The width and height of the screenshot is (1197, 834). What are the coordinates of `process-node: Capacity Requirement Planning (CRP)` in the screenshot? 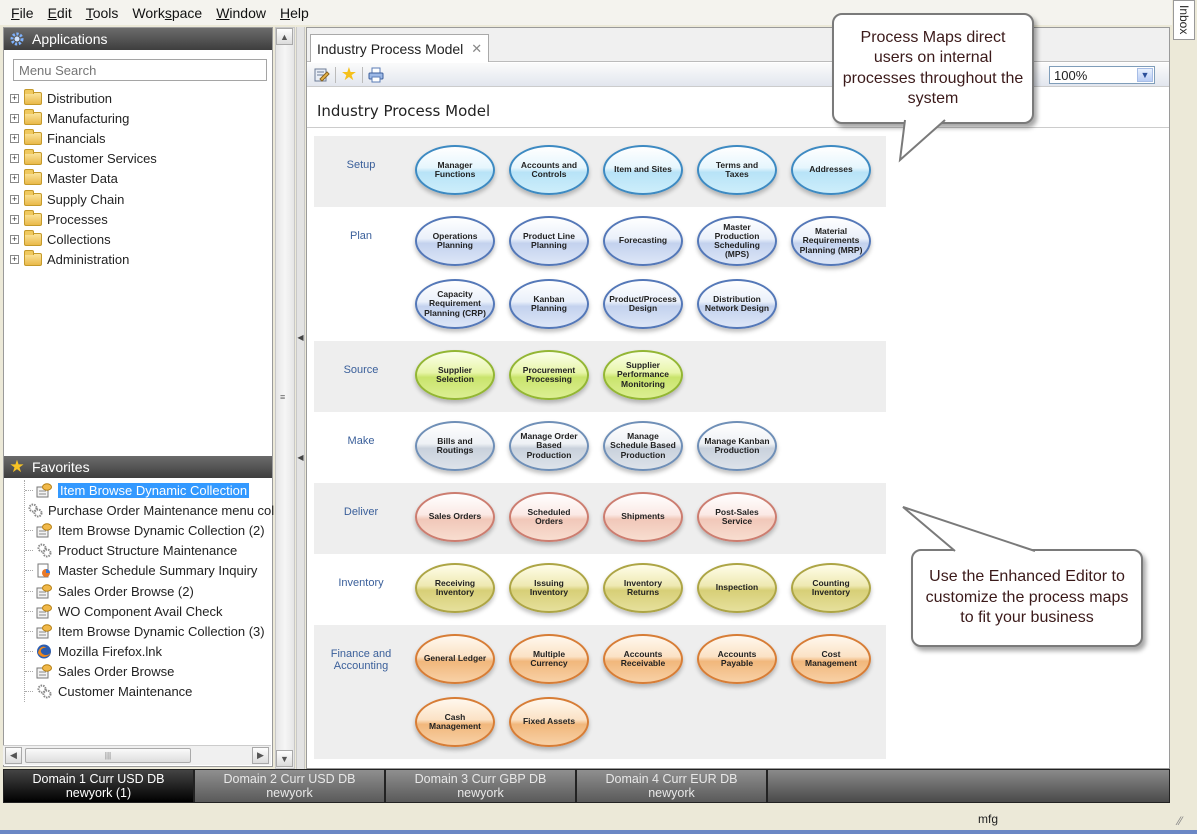 It's located at (455, 304).